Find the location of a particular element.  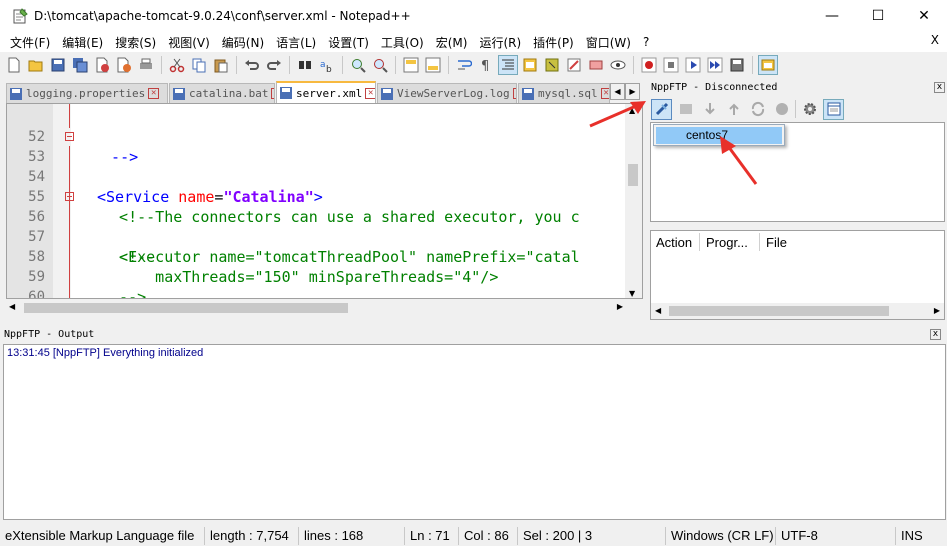

document-map-icon is located at coordinates (530, 65).